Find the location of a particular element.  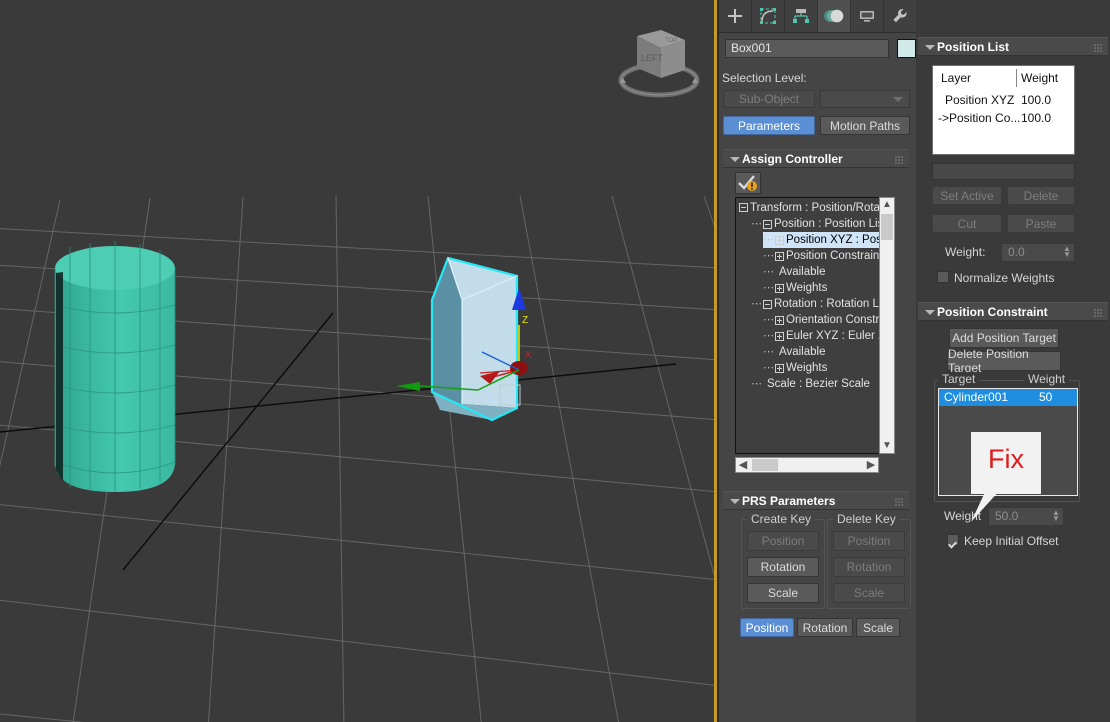

position-list-weight-spinner: 0.0 ▲ ▼ is located at coordinates (1038, 252).